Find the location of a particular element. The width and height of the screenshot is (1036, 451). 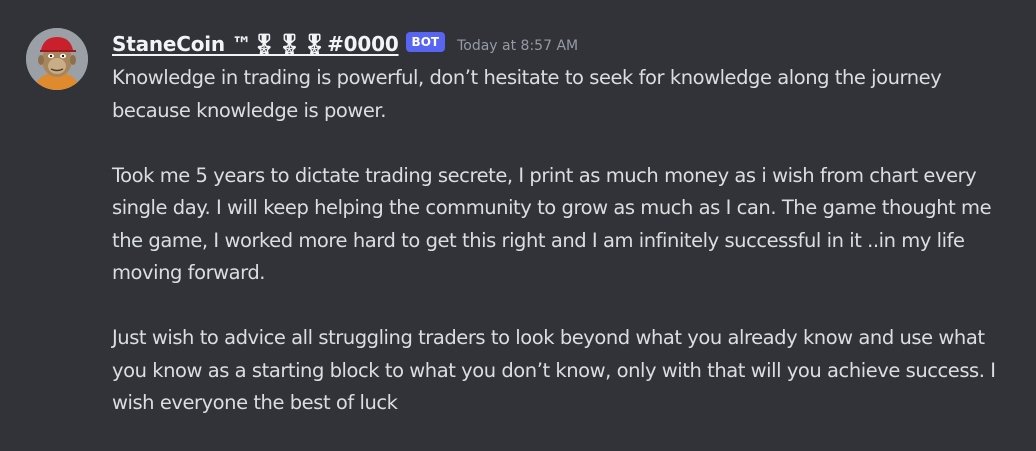

message-header: StaneCoin ™🎖🎖🎖#0000 BOT Today at 8:57 AM is located at coordinates (345, 44).